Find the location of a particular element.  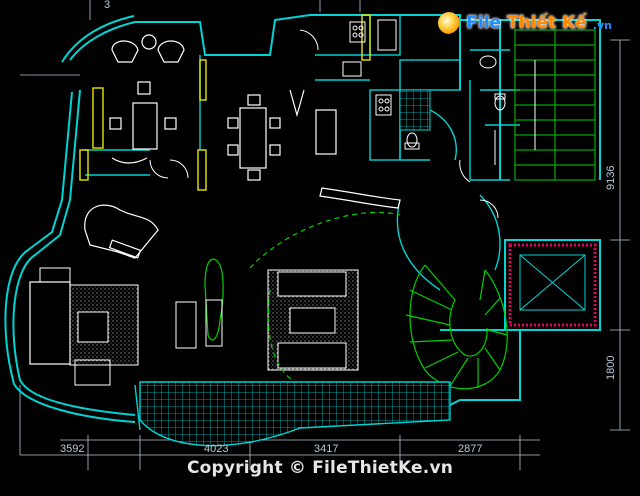

dim-right-lower: 1800 is located at coordinates (611, 368).